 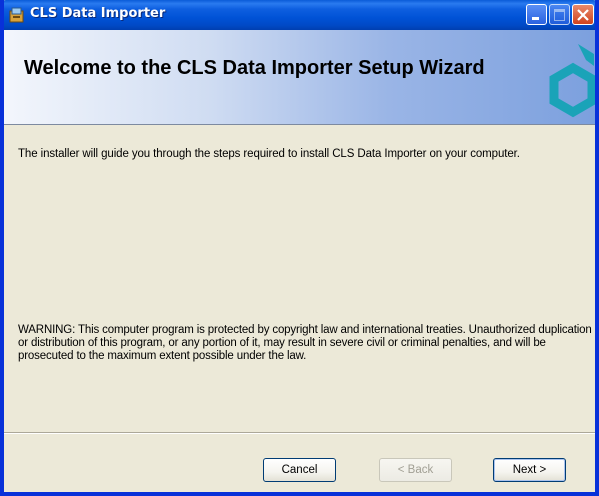 I want to click on window-title: CLS Data Importer, so click(x=98, y=13).